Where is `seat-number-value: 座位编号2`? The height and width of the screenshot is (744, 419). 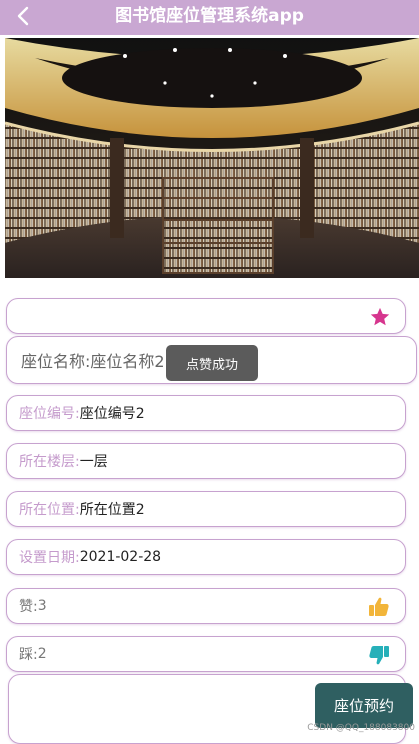 seat-number-value: 座位编号2 is located at coordinates (112, 414).